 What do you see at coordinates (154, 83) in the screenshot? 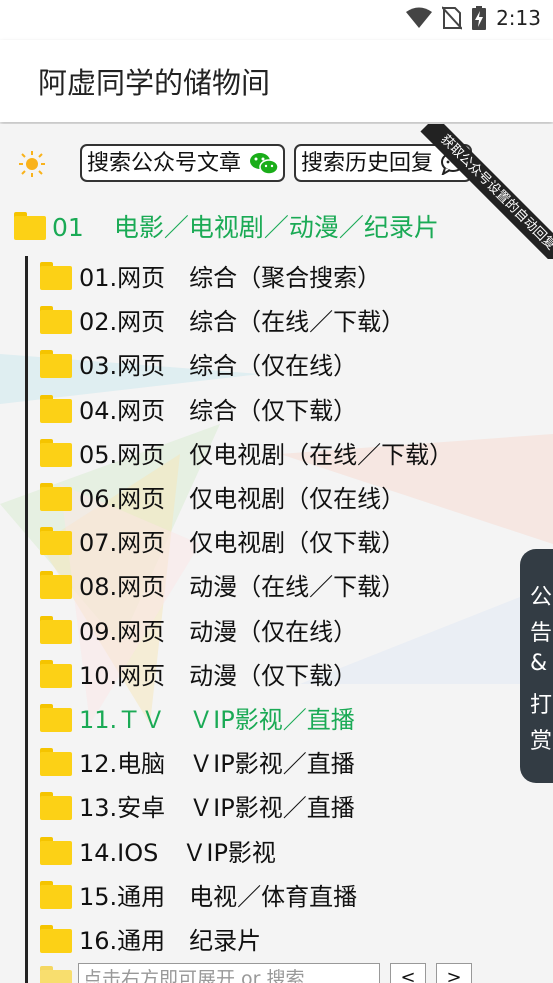
I see `app-title: 阿虚同学的储物间` at bounding box center [154, 83].